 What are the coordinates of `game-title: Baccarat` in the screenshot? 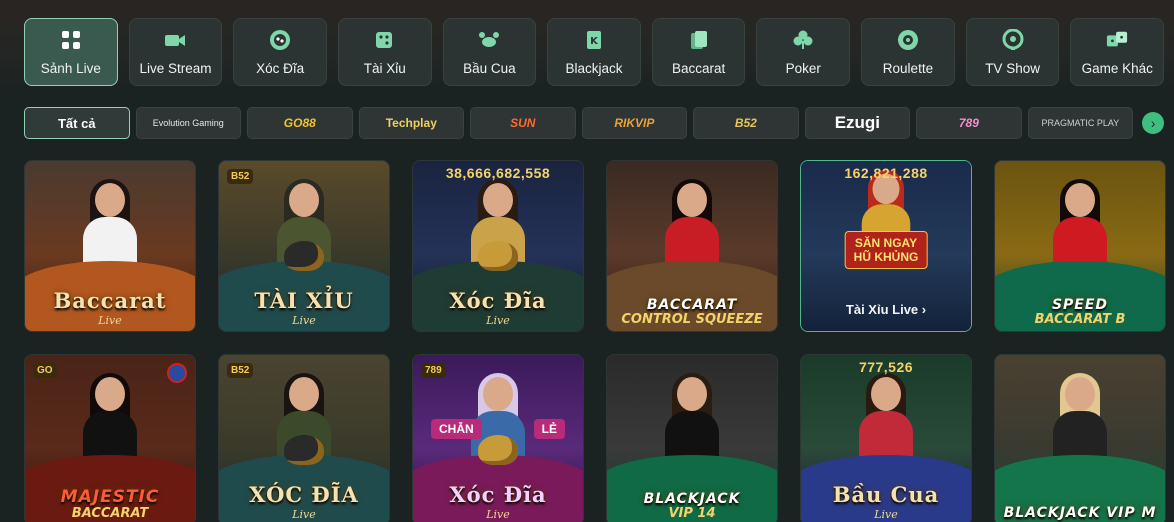 It's located at (110, 300).